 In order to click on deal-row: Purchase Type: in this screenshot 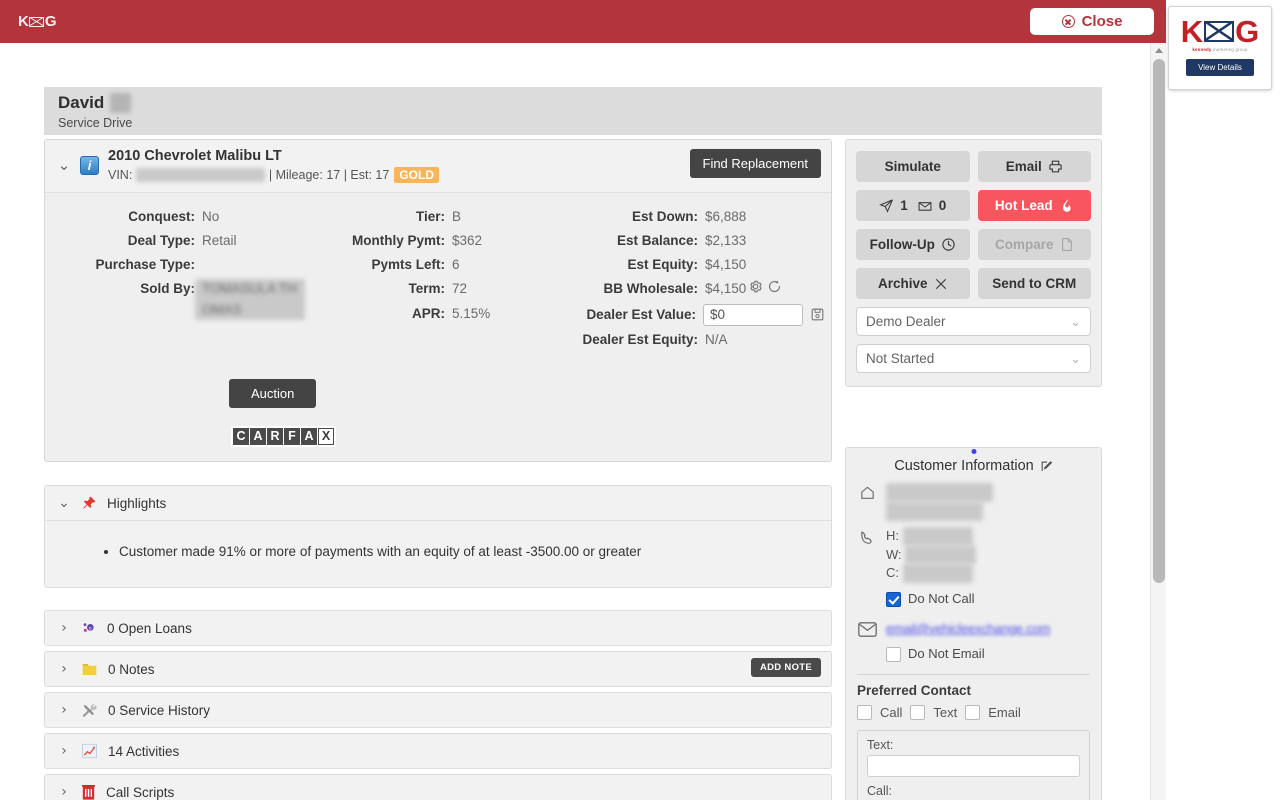, I will do `click(187, 265)`.